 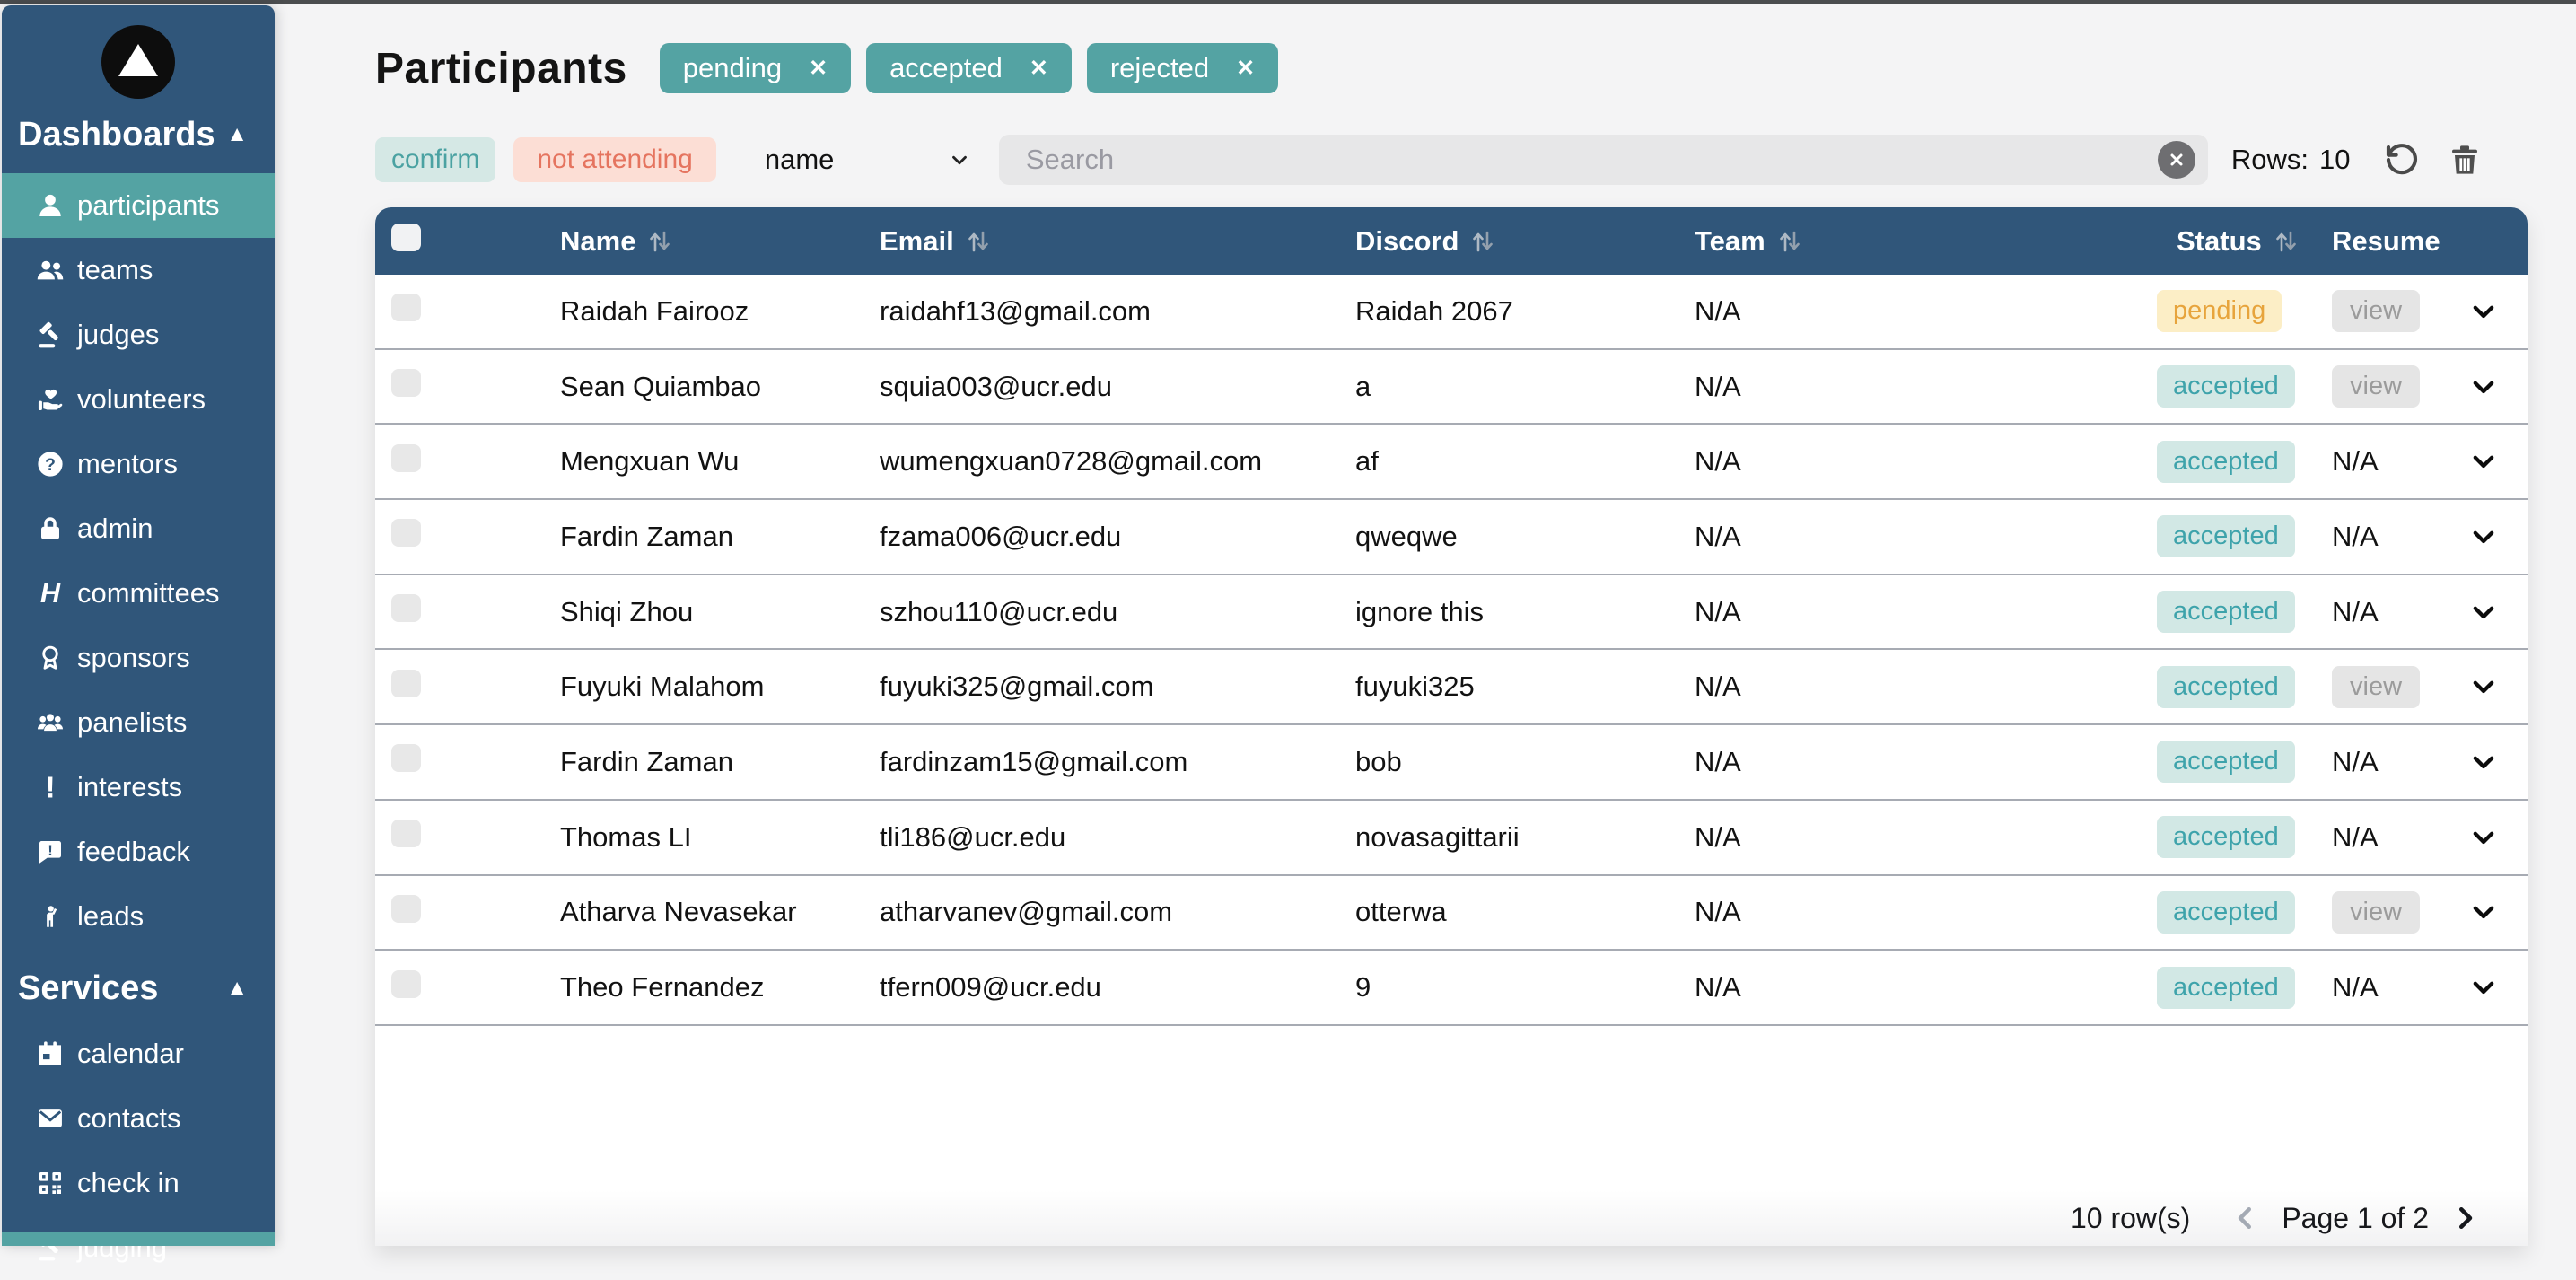 What do you see at coordinates (866, 160) in the screenshot?
I see `search-column-select: name` at bounding box center [866, 160].